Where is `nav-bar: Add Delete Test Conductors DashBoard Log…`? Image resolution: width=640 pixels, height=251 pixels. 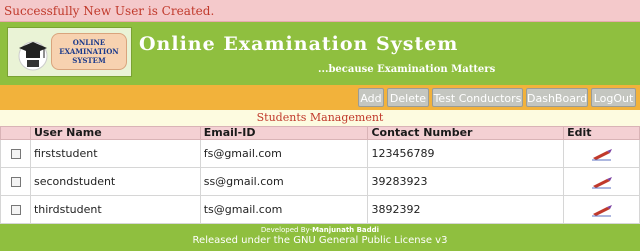 nav-bar: Add Delete Test Conductors DashBoard Log… is located at coordinates (320, 97).